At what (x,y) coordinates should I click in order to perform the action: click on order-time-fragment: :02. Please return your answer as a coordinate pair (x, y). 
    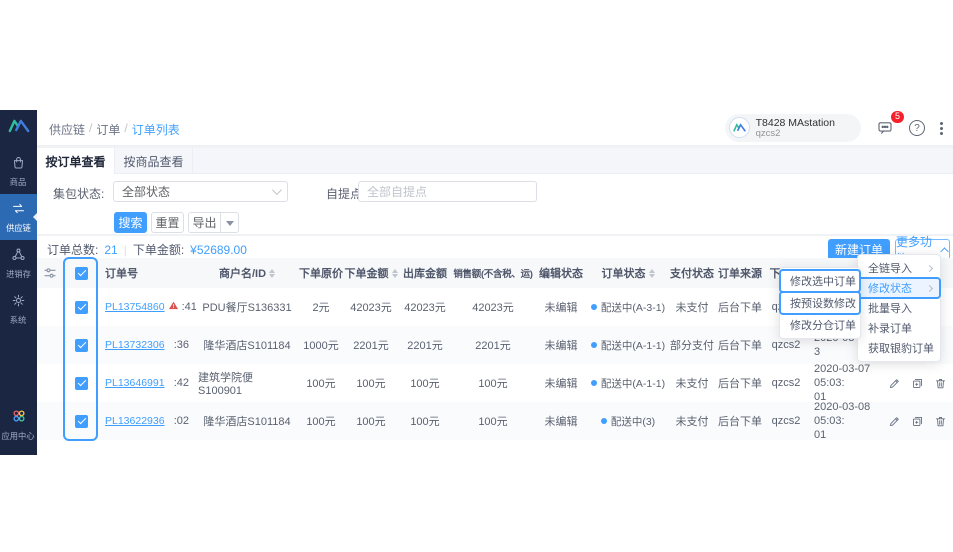
    Looking at the image, I should click on (181, 421).